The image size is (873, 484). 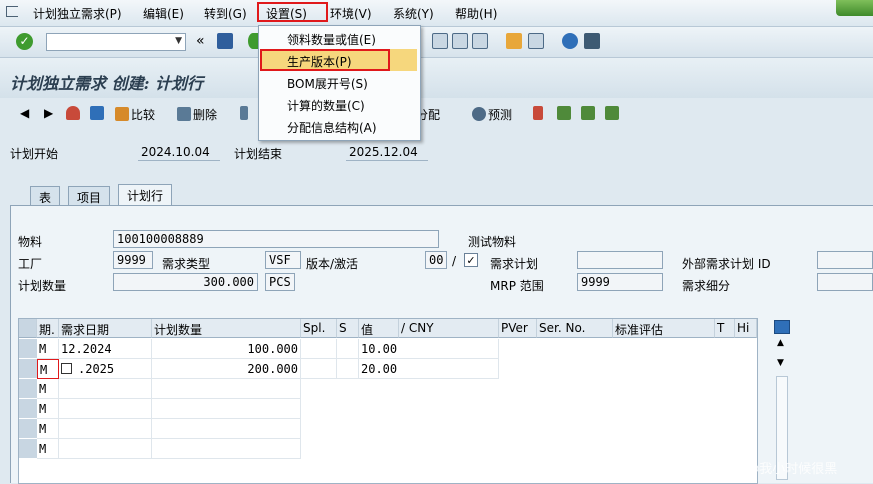 What do you see at coordinates (45, 195) in the screenshot?
I see `tab-table: 表` at bounding box center [45, 195].